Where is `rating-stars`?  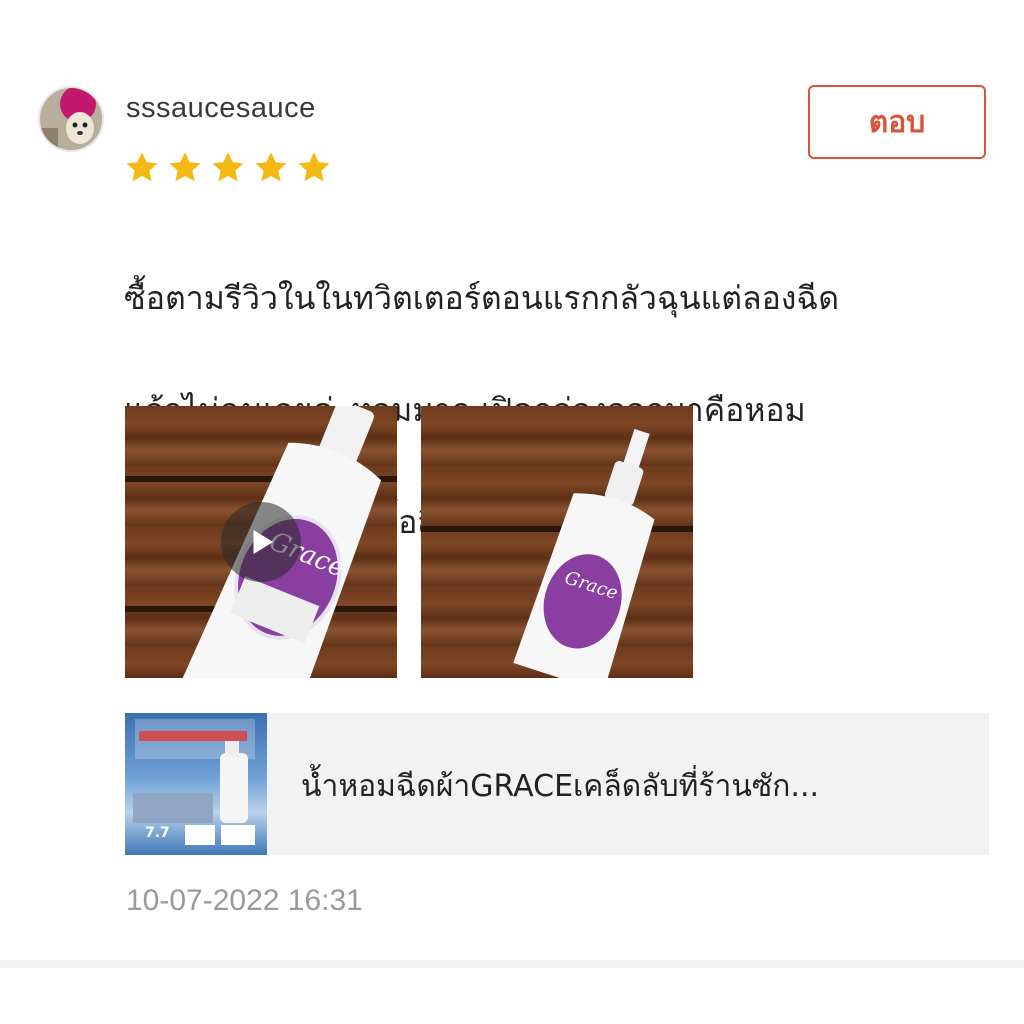
rating-stars is located at coordinates (228, 168).